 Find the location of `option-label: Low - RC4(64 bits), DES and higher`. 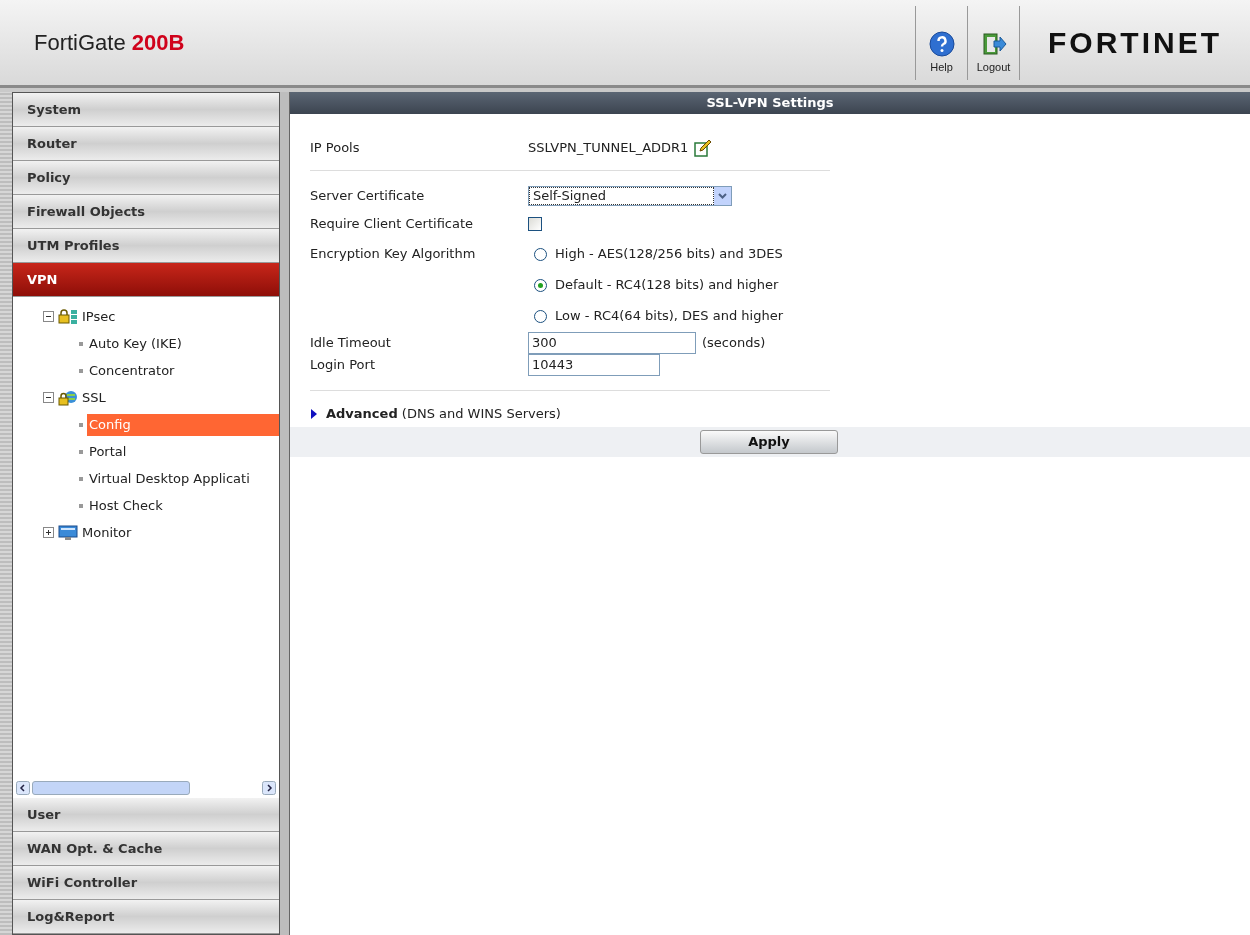

option-label: Low - RC4(64 bits), DES and higher is located at coordinates (669, 316).